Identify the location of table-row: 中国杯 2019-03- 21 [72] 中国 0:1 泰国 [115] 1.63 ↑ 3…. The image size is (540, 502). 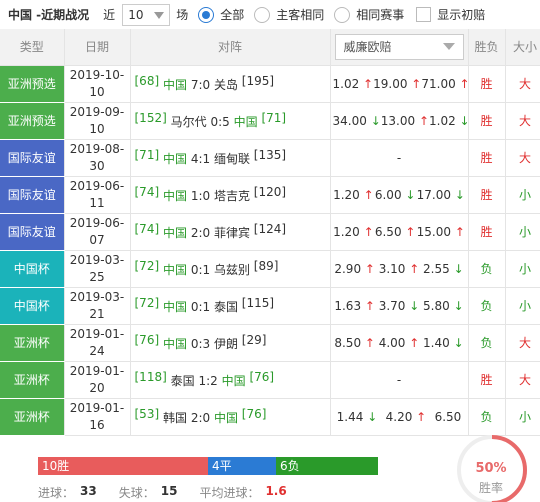
(270, 306).